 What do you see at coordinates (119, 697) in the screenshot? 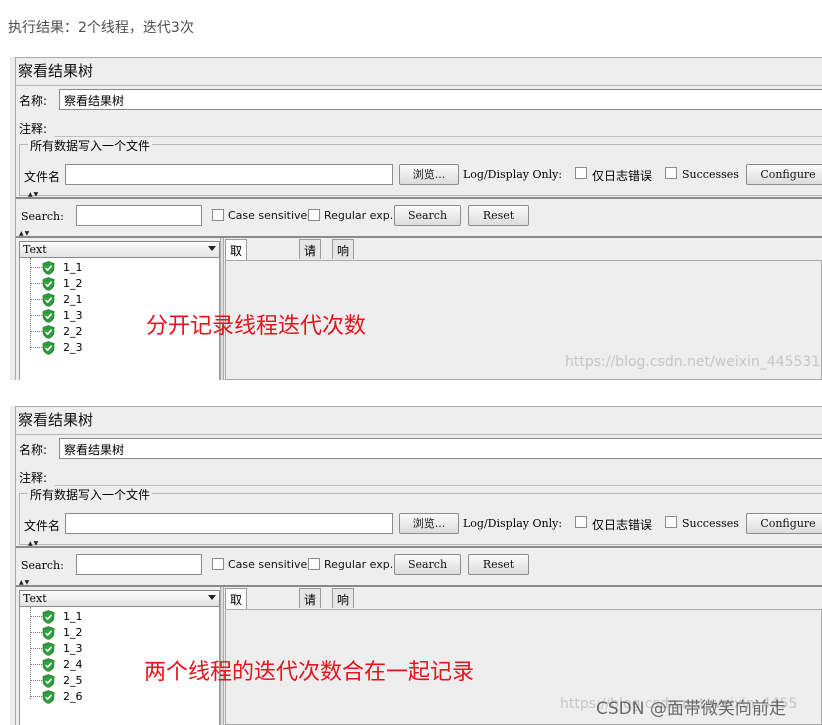
I see `tree-item: 2_6` at bounding box center [119, 697].